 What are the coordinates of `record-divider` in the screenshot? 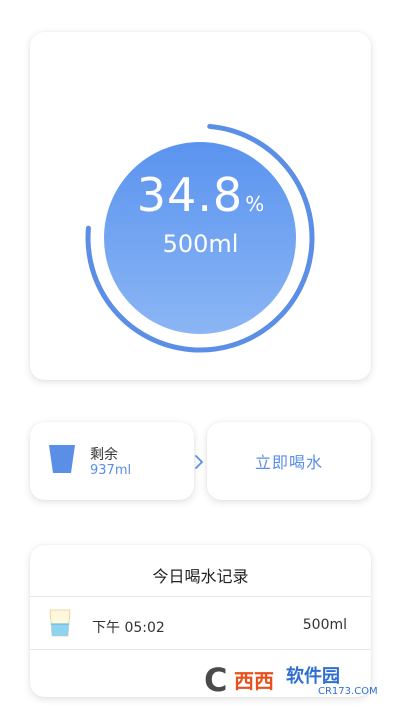 It's located at (200, 649).